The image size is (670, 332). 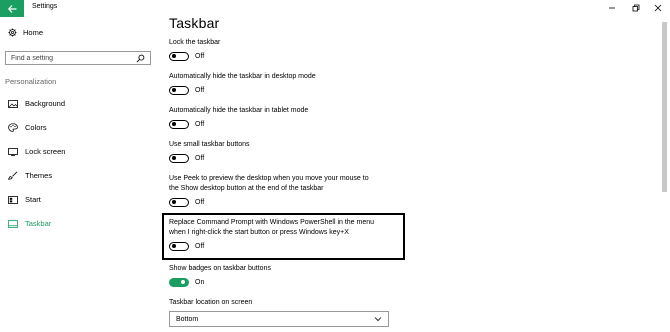 I want to click on search-icon, so click(x=140, y=58).